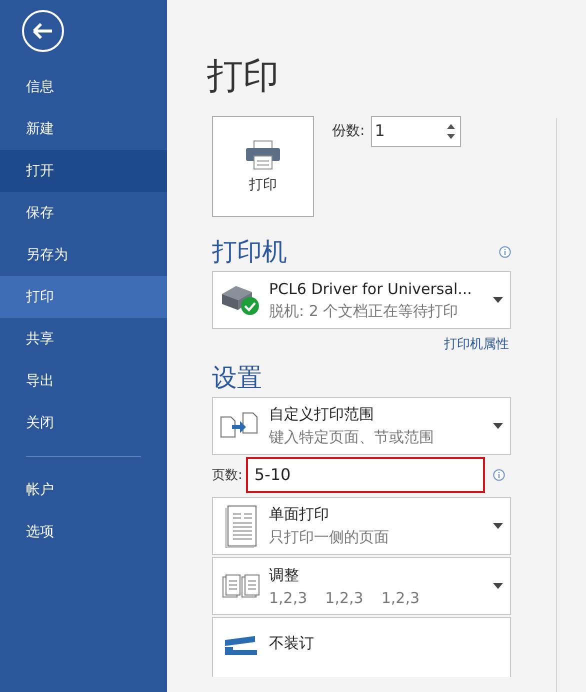 The height and width of the screenshot is (692, 586). I want to click on menu-item: 打印, so click(83, 297).